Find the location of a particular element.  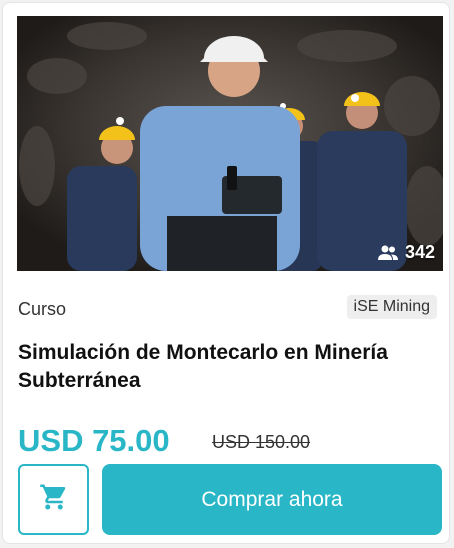

people-icon is located at coordinates (388, 253).